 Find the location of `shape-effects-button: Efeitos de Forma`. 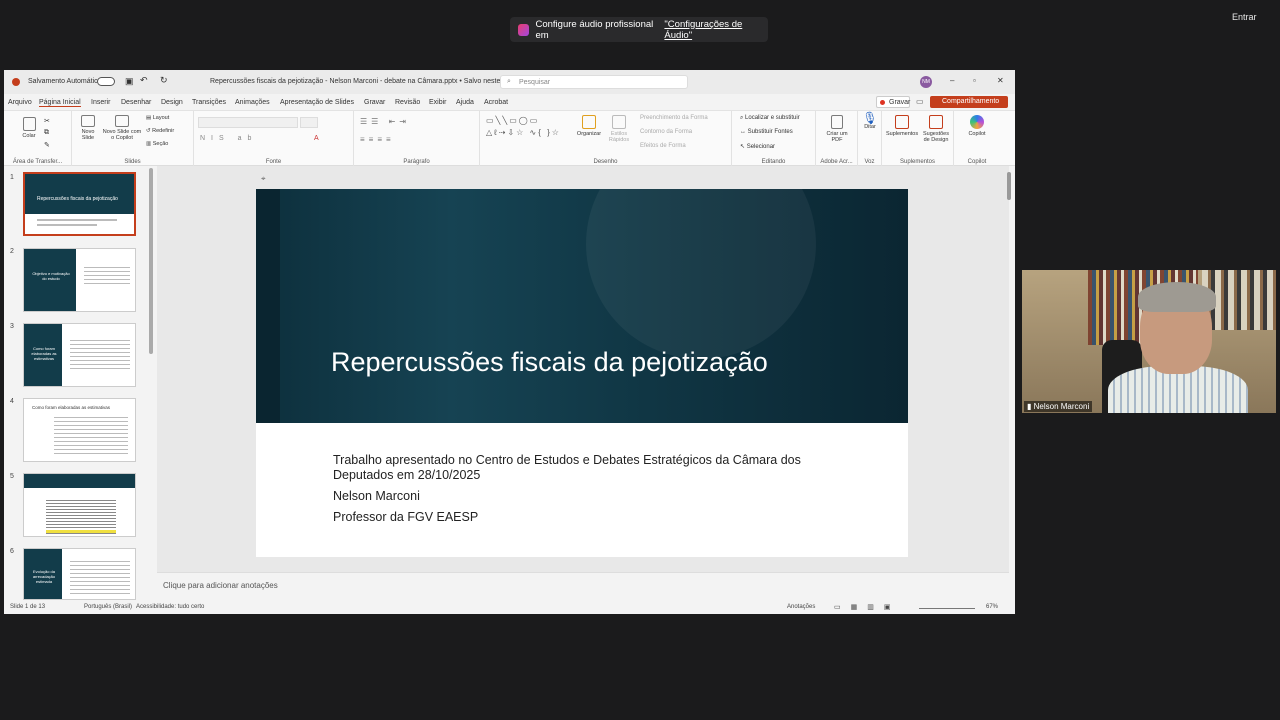

shape-effects-button: Efeitos de Forma is located at coordinates (663, 146).